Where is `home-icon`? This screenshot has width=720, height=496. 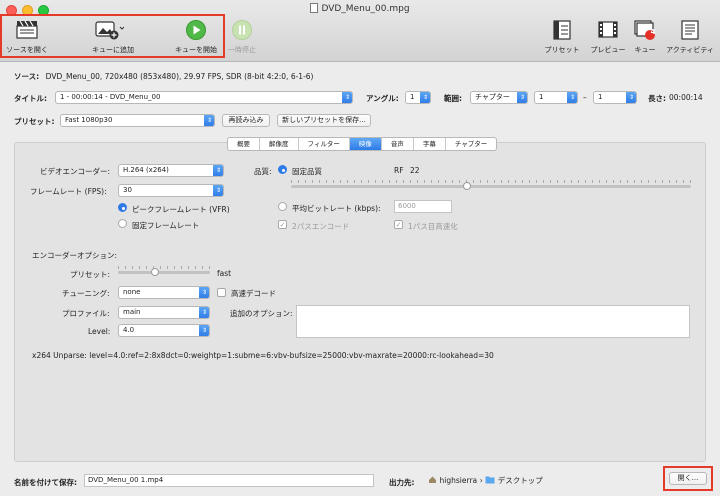
home-icon is located at coordinates (432, 479).